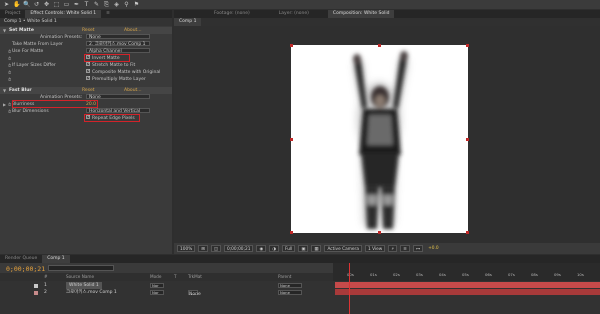 This screenshot has height=314, width=600. I want to click on tool-icon: ✎, so click(96, 4).